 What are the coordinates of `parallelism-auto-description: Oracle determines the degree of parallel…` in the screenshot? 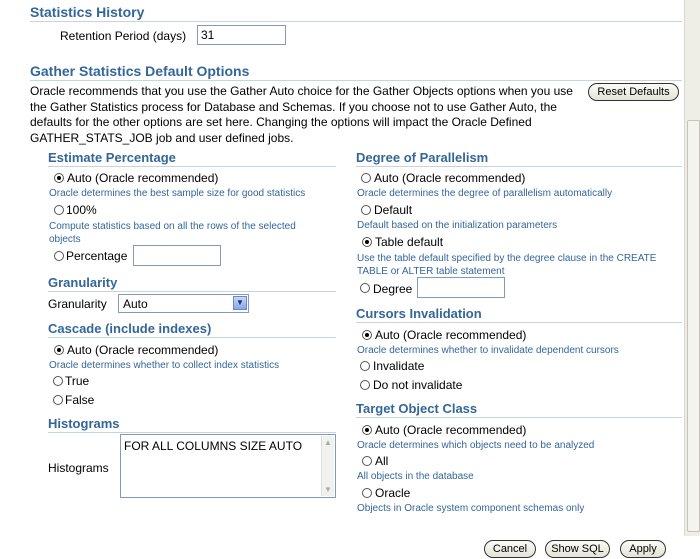 It's located at (485, 193).